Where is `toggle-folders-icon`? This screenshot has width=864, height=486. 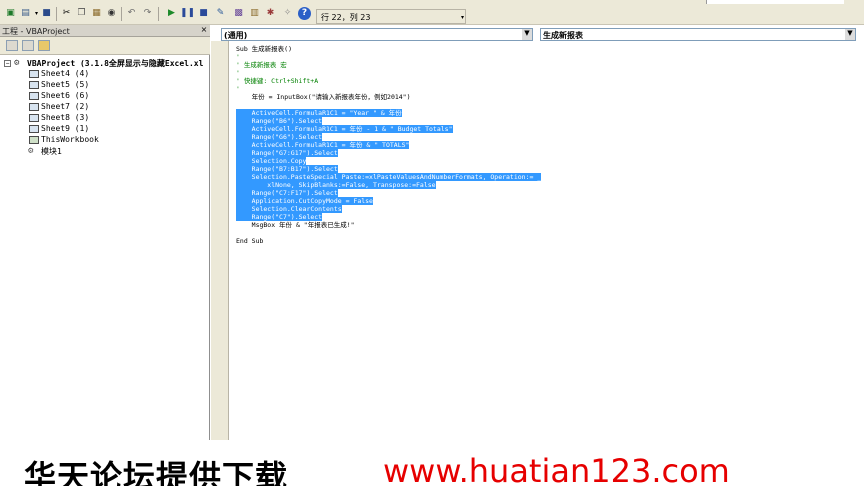
toggle-folders-icon is located at coordinates (44, 45).